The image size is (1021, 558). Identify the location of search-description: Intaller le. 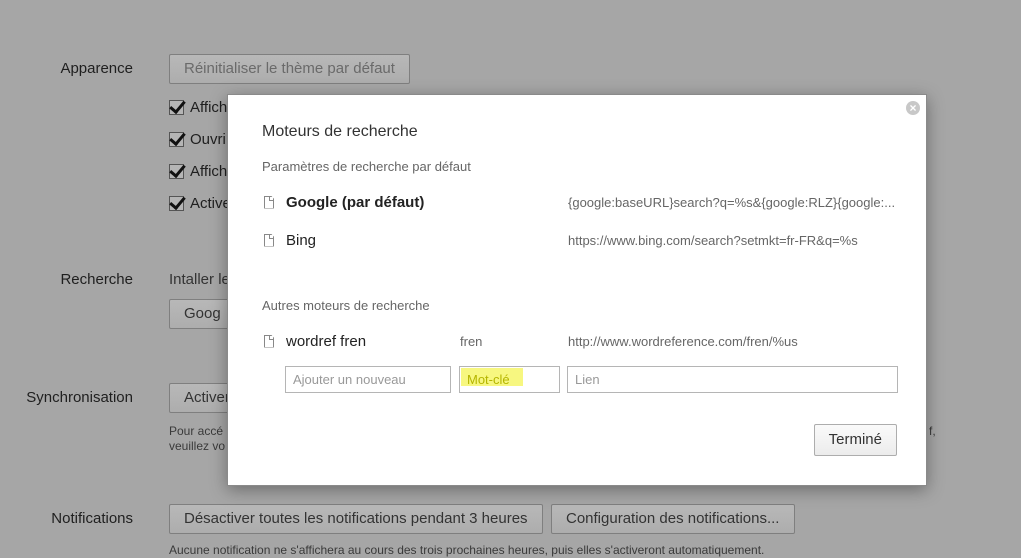
(199, 279).